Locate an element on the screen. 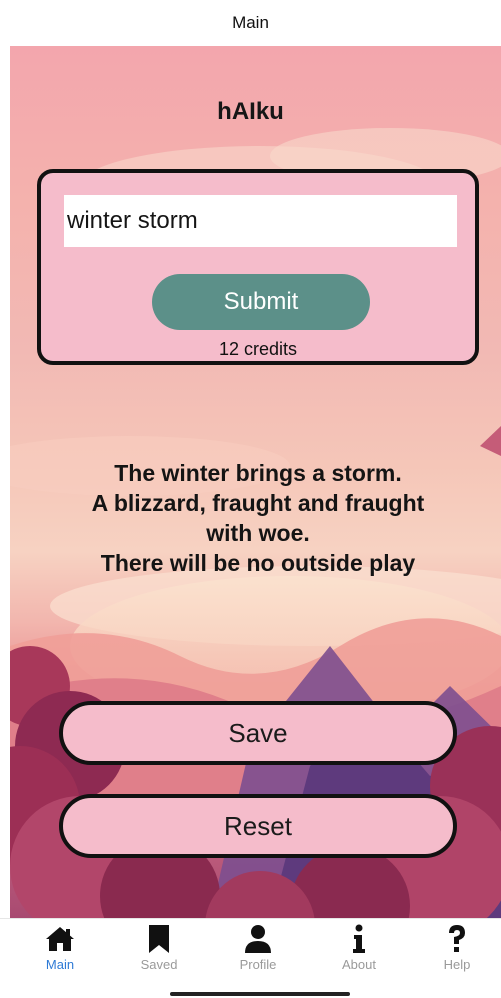 The width and height of the screenshot is (501, 998). tab-label: Help is located at coordinates (457, 964).